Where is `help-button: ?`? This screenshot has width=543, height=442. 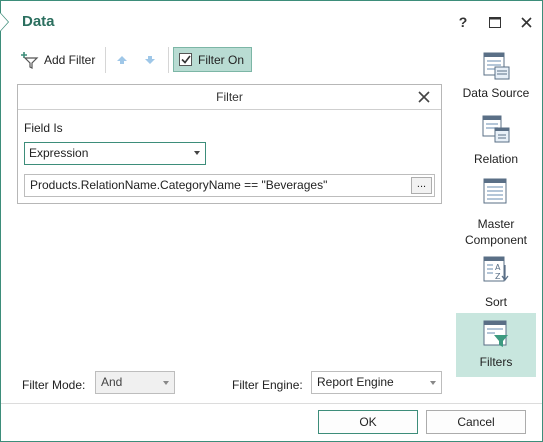 help-button: ? is located at coordinates (463, 22).